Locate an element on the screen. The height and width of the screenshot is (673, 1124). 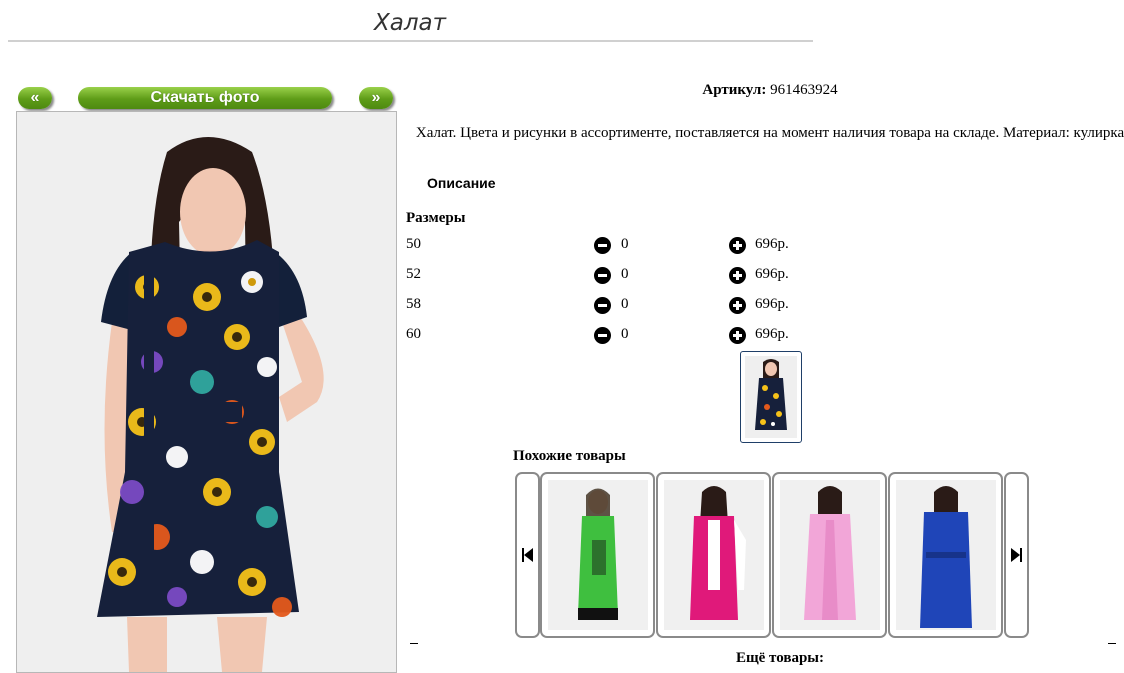
skip-back-icon is located at coordinates (527, 555).